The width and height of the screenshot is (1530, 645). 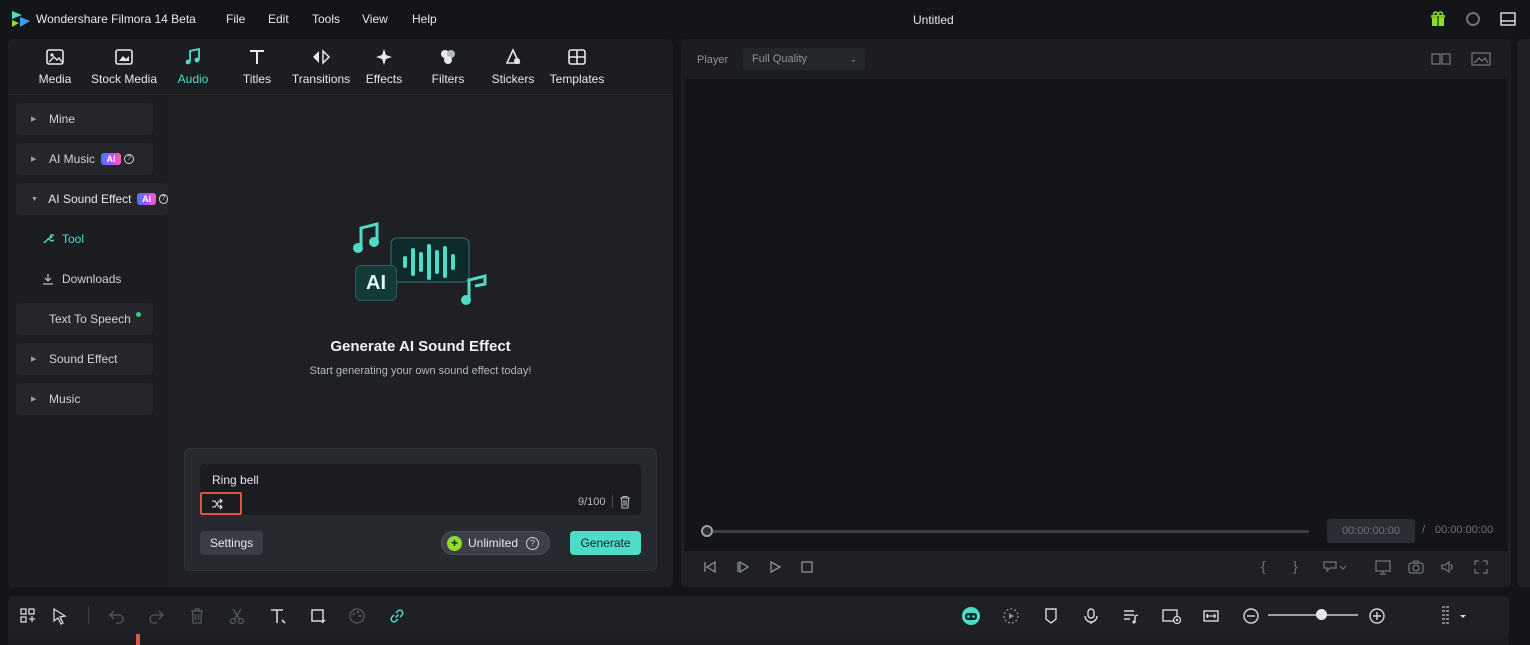 What do you see at coordinates (1251, 616) in the screenshot?
I see `zoom-out-icon` at bounding box center [1251, 616].